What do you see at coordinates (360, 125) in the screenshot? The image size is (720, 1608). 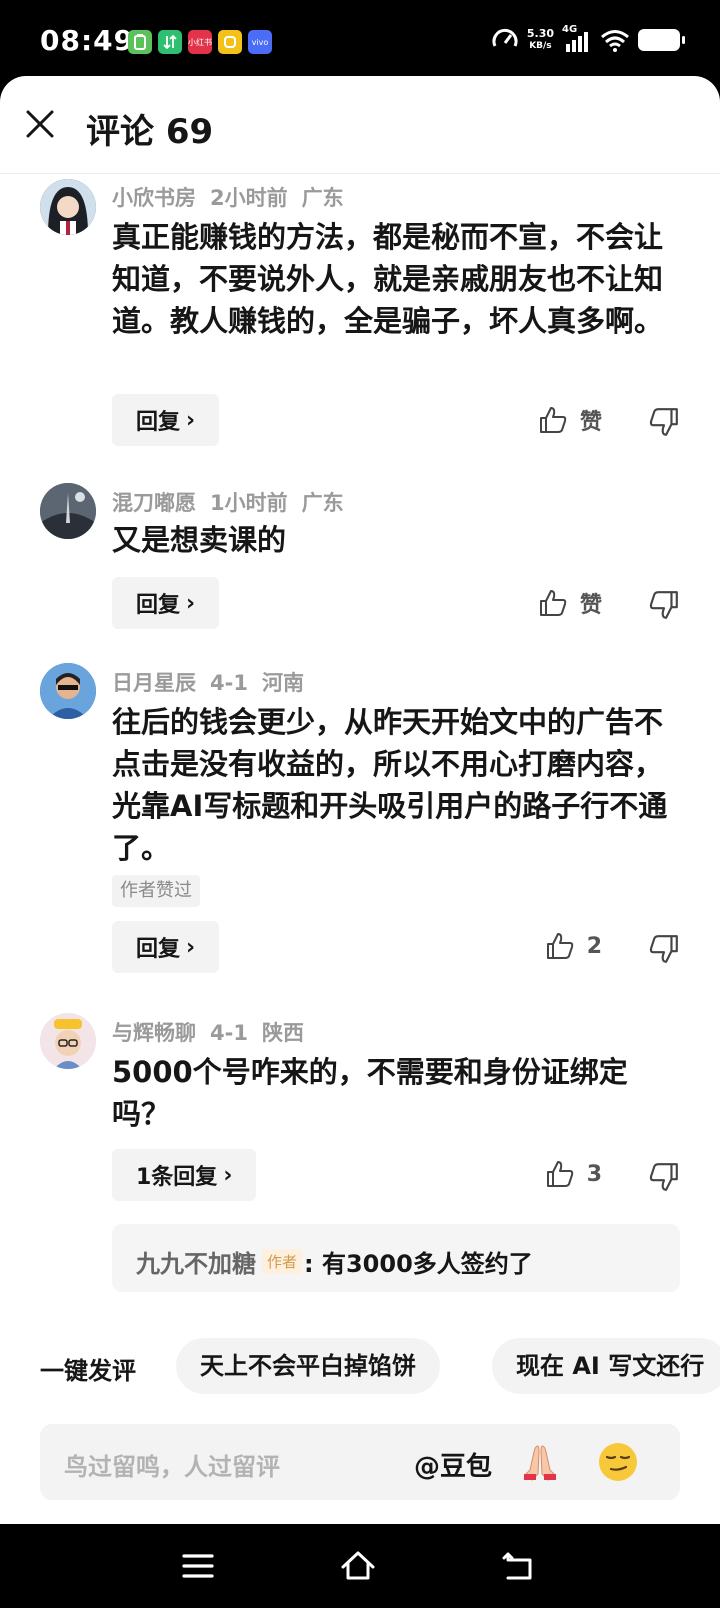 I see `comment-header: 评论 69` at bounding box center [360, 125].